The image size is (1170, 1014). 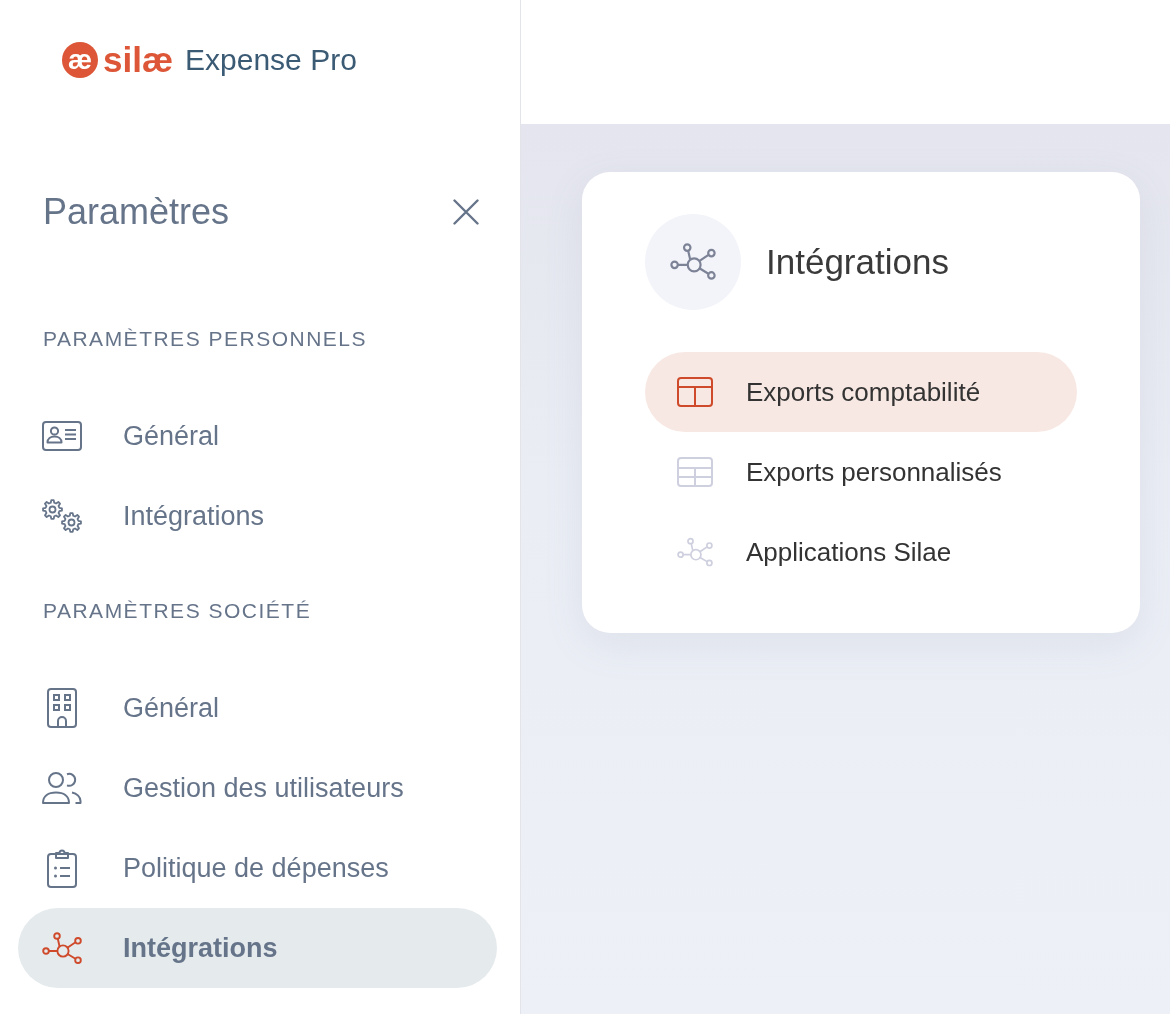 I want to click on menu-item: Exports comptabilité, so click(x=861, y=392).